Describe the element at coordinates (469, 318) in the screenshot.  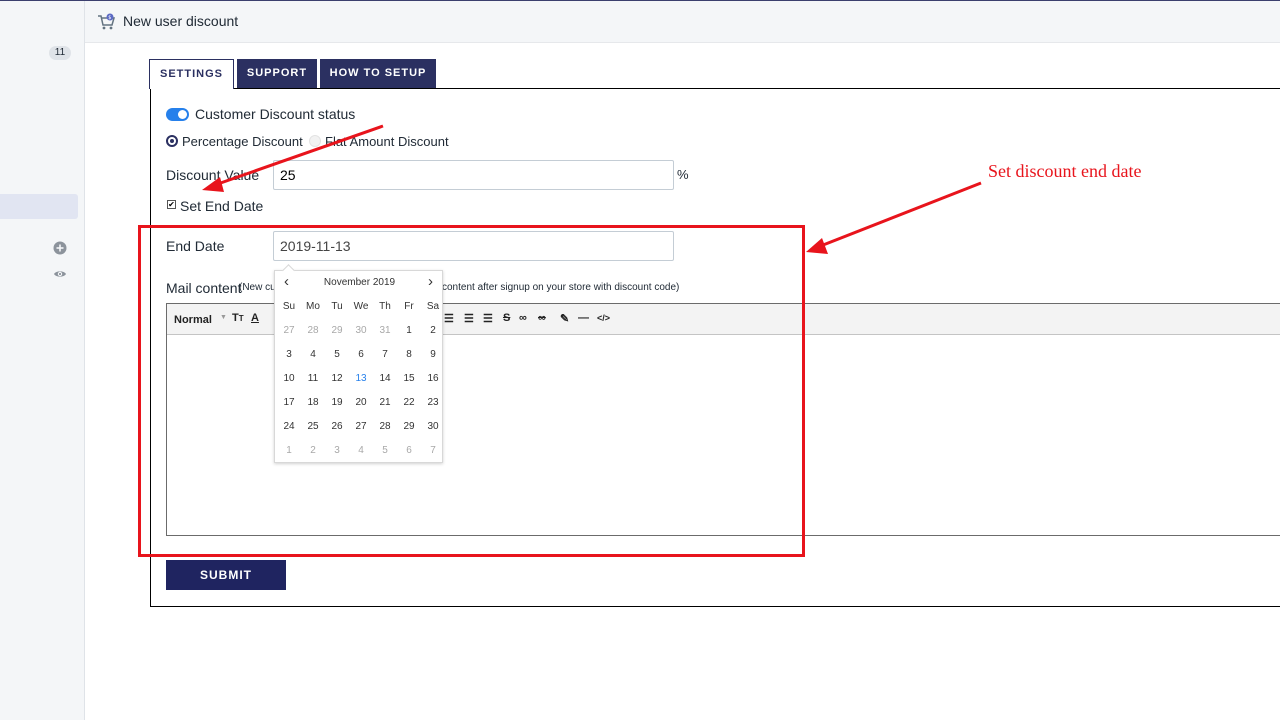
I see `align-center-icon: ☰` at that location.